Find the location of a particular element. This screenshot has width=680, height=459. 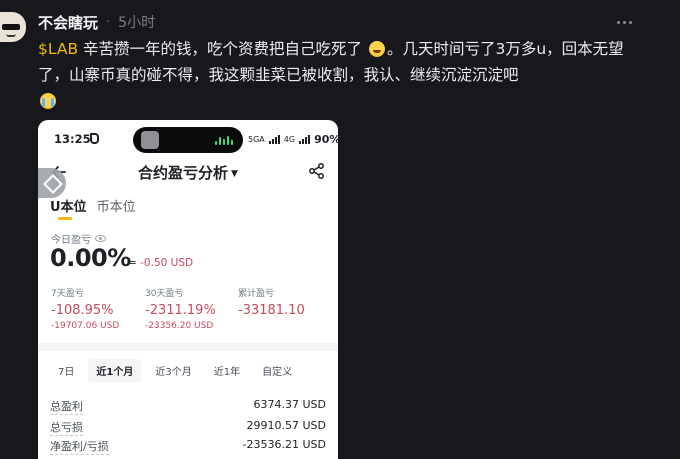

username: 不会瞎玩 is located at coordinates (68, 22).